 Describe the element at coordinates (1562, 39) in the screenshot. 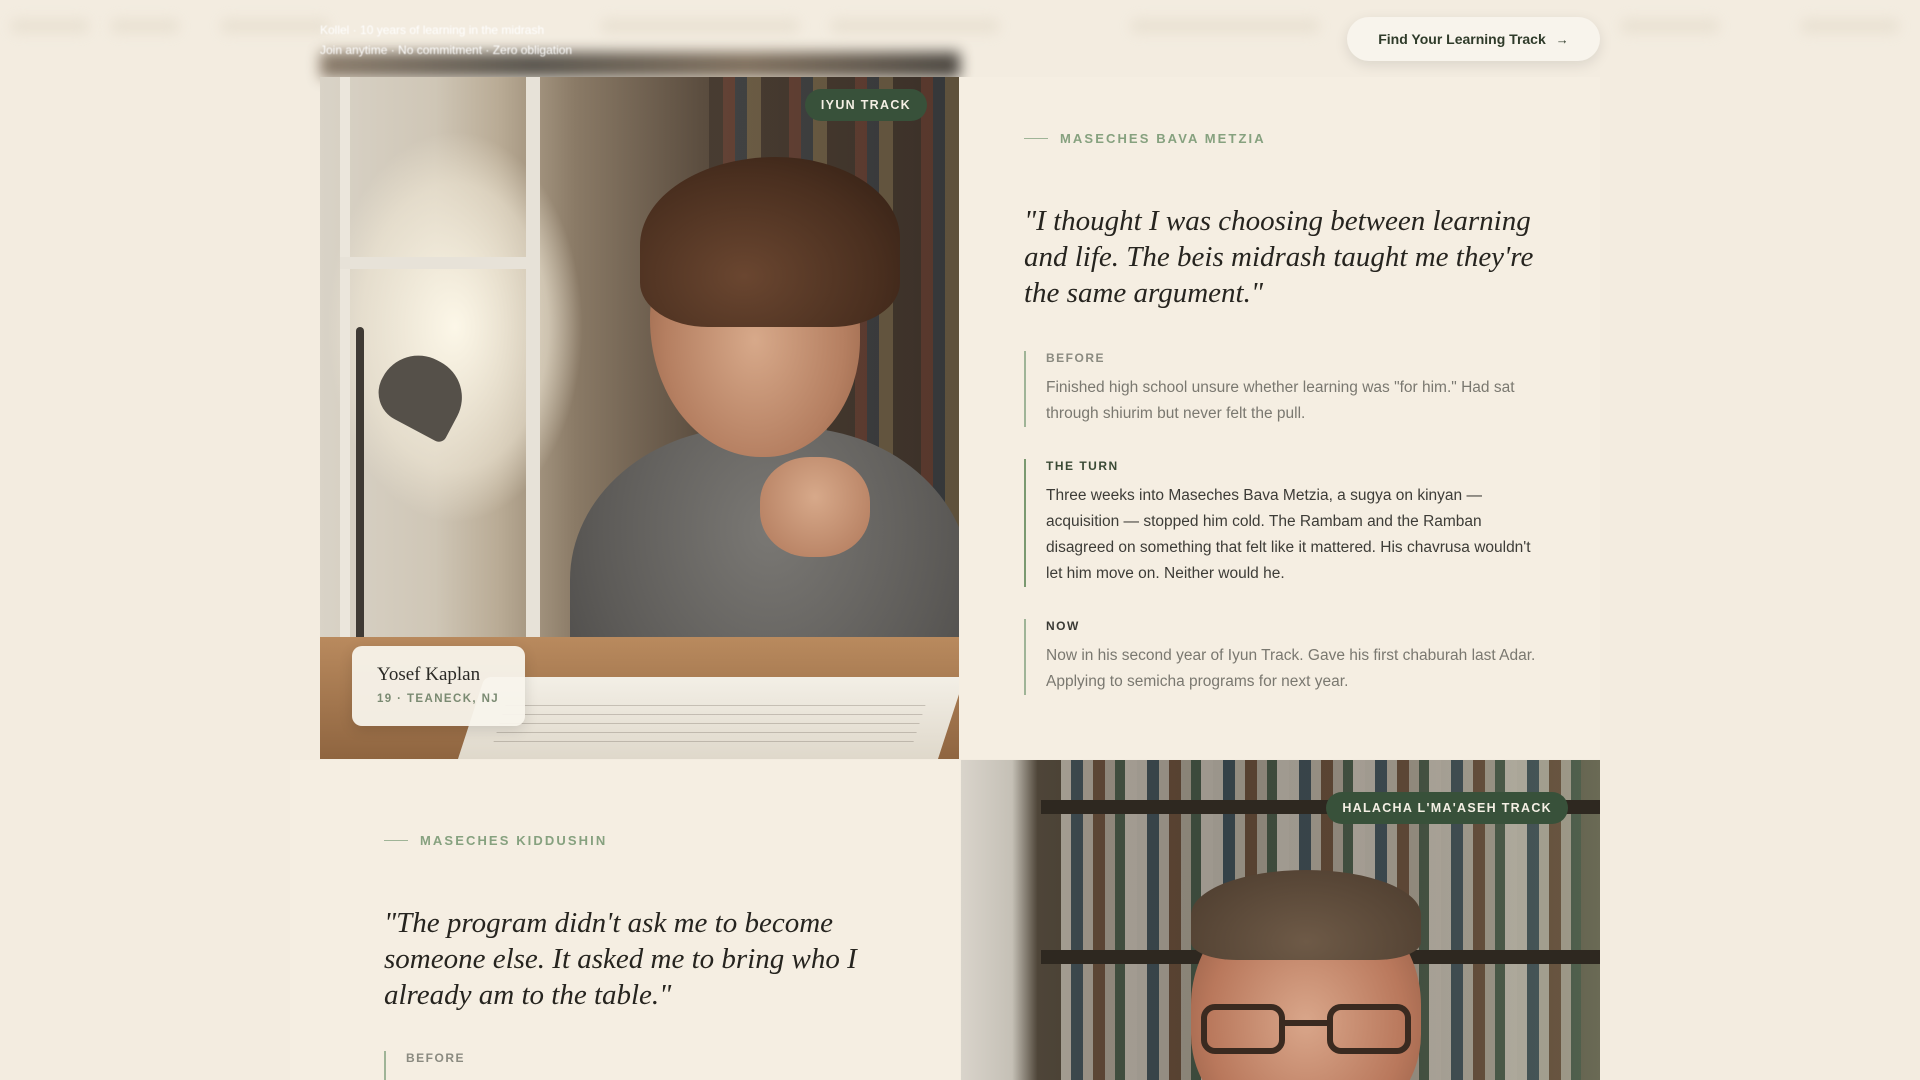

I see `arrow-right-icon: →` at that location.